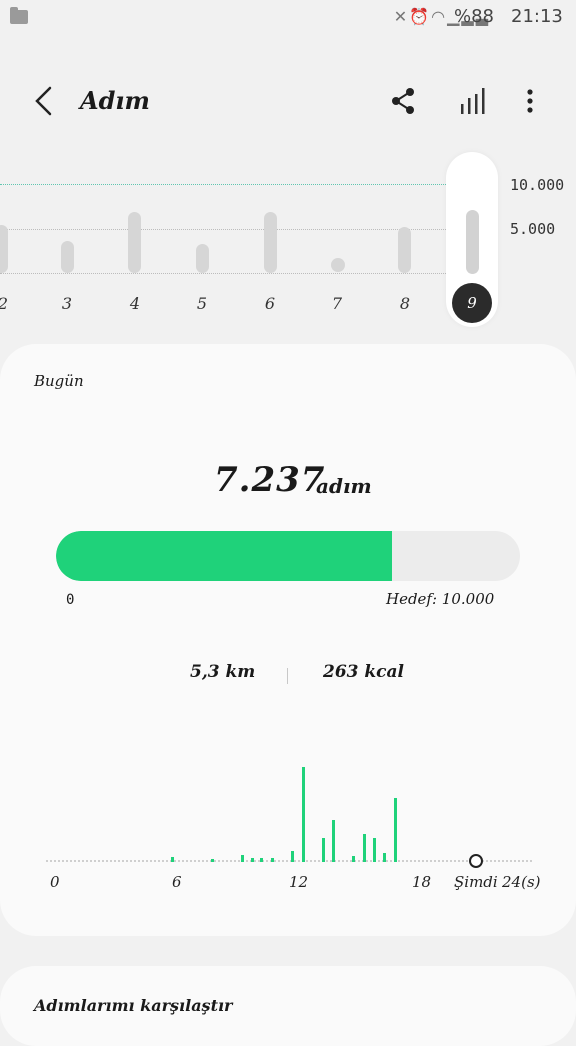  What do you see at coordinates (67, 303) in the screenshot?
I see `week-day-label: 3` at bounding box center [67, 303].